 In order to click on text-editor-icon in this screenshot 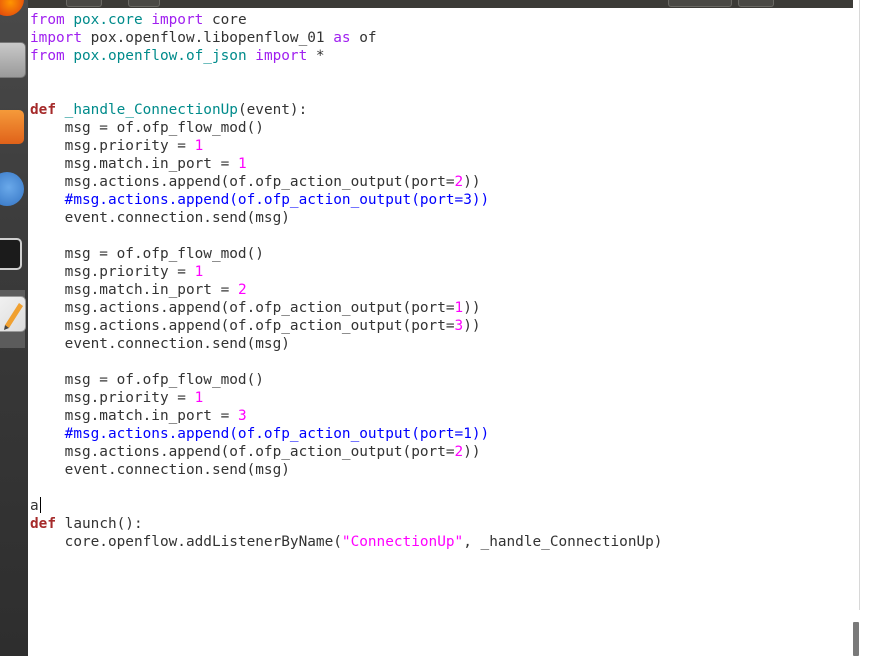, I will do `click(13, 314)`.